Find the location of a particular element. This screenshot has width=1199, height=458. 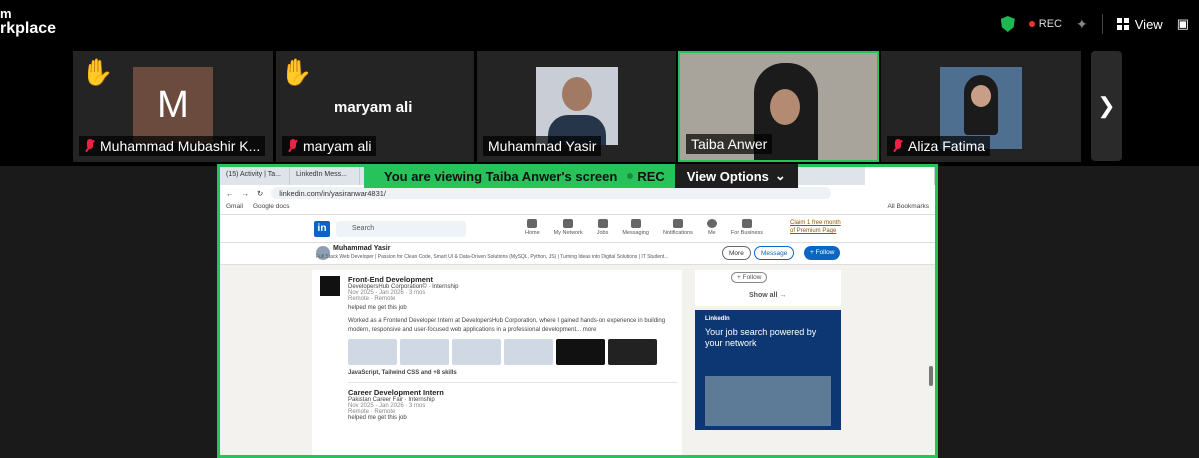

participant-display-name: maryam ali is located at coordinates (373, 107).